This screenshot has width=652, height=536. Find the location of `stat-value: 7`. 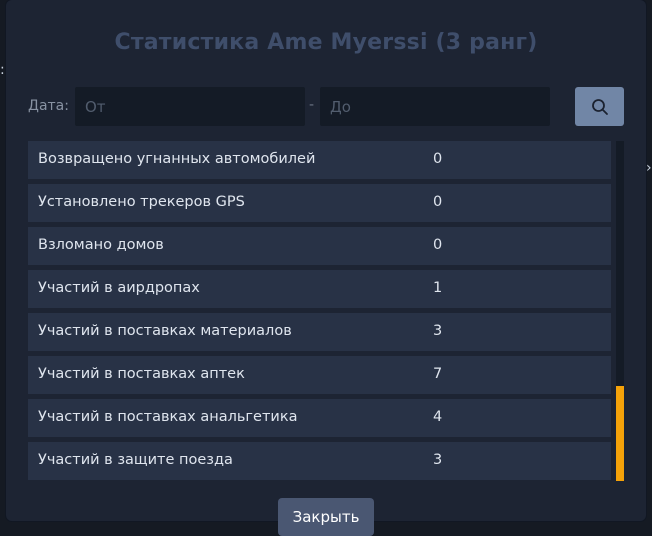

stat-value: 7 is located at coordinates (438, 374).